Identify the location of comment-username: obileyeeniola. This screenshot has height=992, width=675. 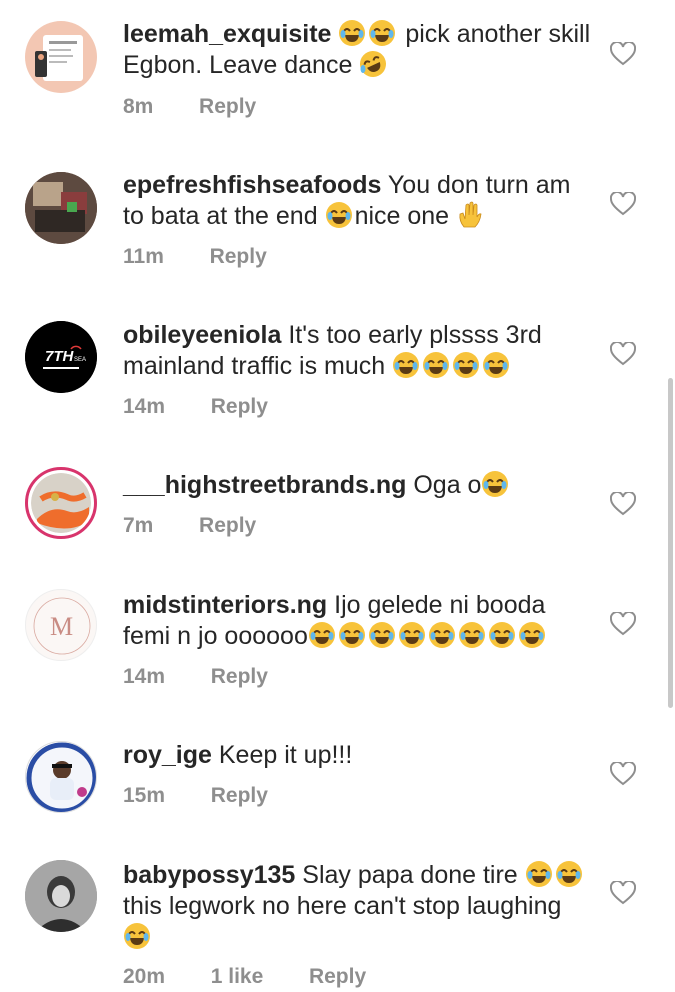
(202, 335).